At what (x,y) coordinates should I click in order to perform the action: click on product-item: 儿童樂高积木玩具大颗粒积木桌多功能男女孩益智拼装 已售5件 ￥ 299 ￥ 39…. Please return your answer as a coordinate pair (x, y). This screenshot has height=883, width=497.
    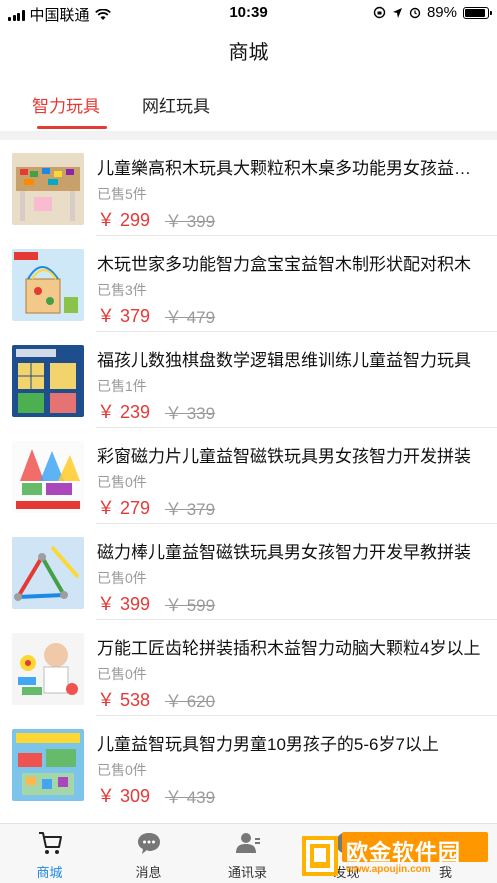
    Looking at the image, I should click on (248, 188).